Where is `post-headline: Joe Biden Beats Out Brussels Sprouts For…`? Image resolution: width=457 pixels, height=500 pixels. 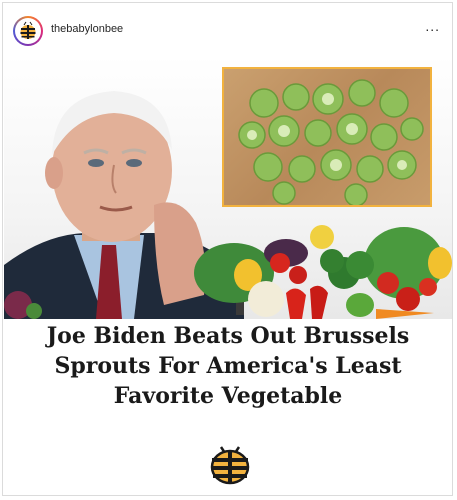 post-headline: Joe Biden Beats Out Brussels Sprouts For… is located at coordinates (228, 366).